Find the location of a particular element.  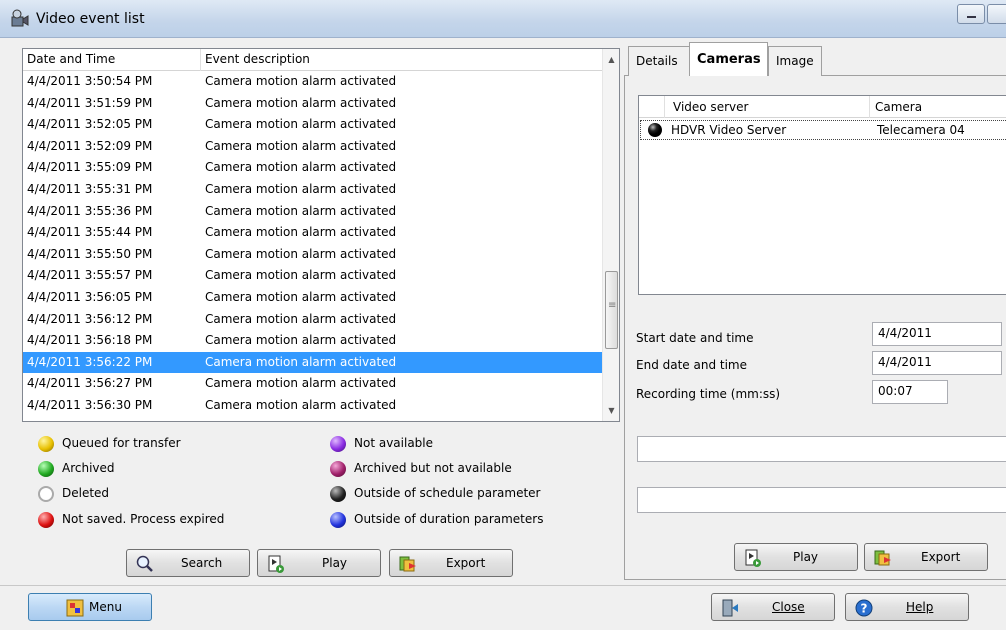

date-time-cell: 4/4/2011 3:52:09 PM is located at coordinates (90, 145).